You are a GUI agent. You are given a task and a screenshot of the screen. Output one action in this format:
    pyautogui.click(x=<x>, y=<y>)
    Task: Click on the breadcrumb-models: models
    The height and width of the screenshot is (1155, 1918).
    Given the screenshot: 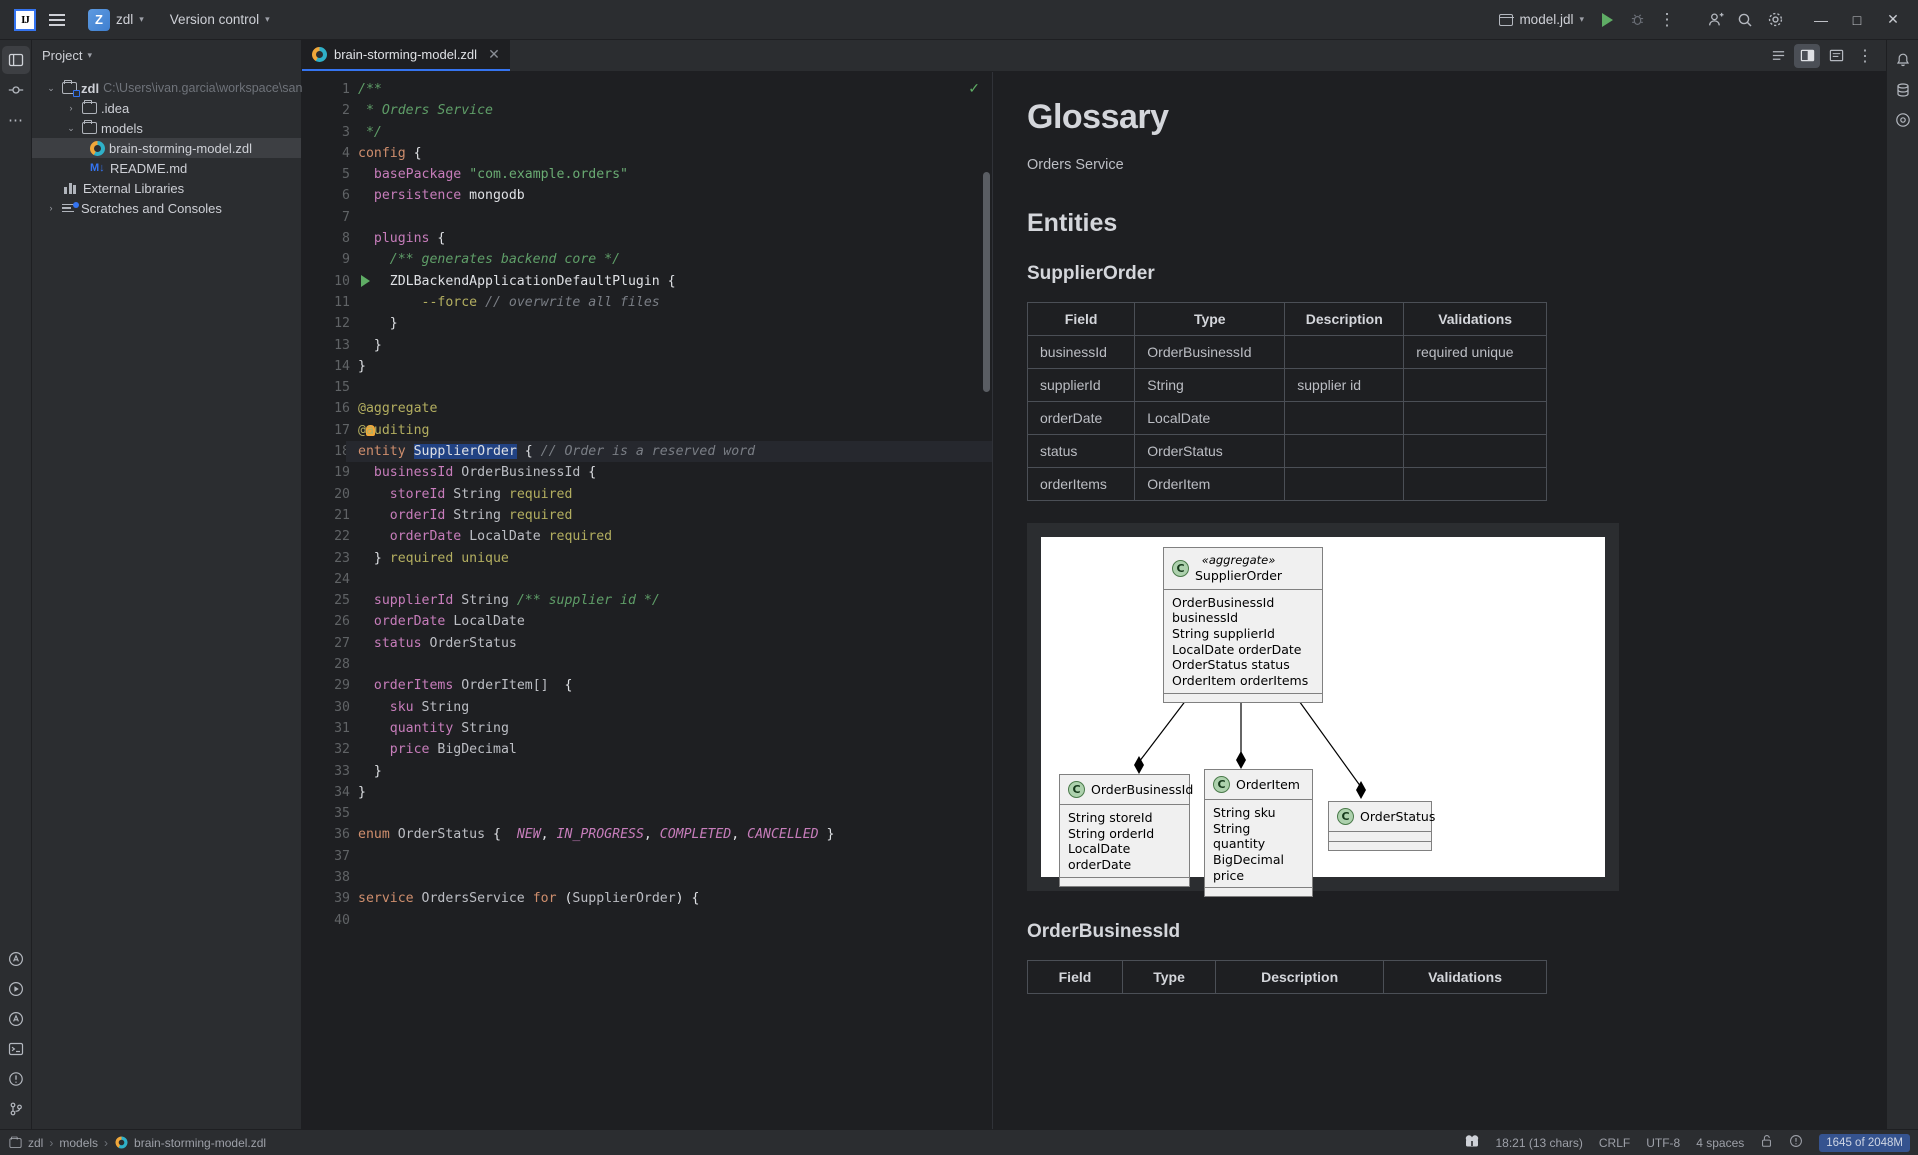 What is the action you would take?
    pyautogui.click(x=78, y=1143)
    